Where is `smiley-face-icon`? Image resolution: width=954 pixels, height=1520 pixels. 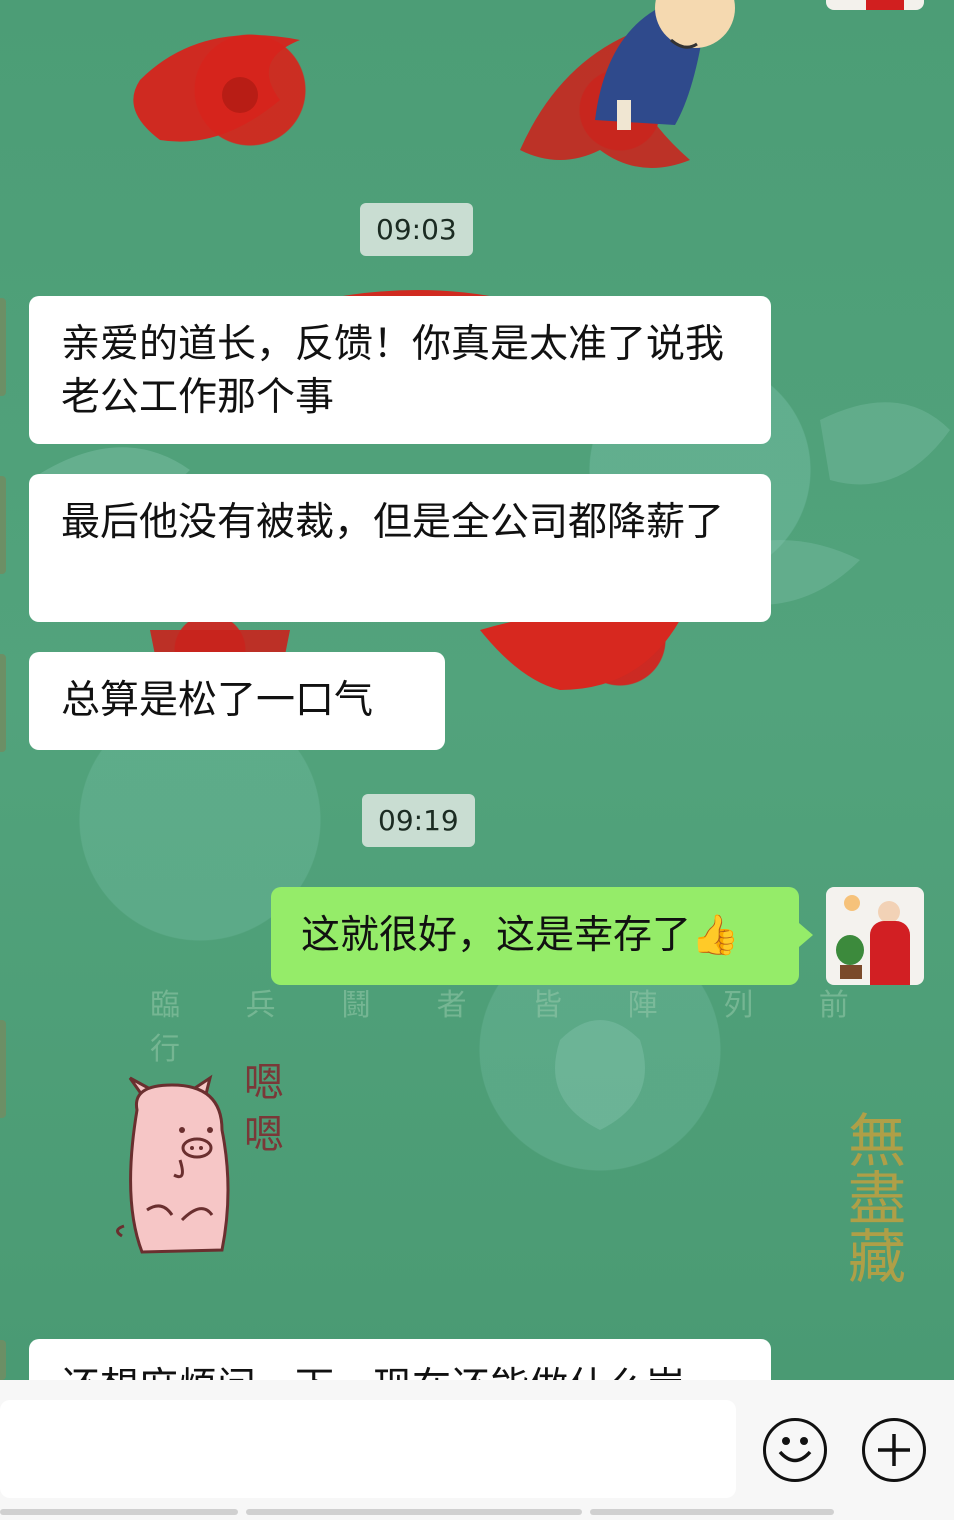 smiley-face-icon is located at coordinates (795, 1450).